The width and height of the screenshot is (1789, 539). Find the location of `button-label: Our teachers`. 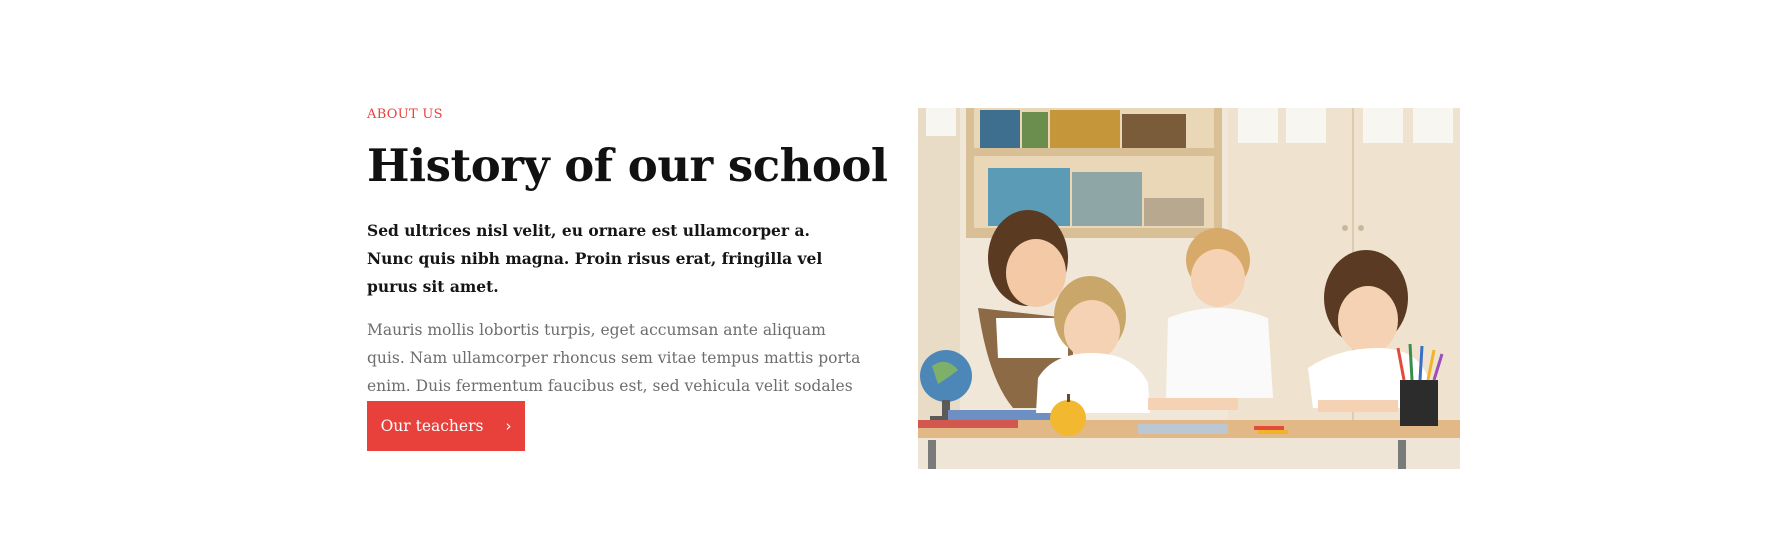

button-label: Our teachers is located at coordinates (432, 426).